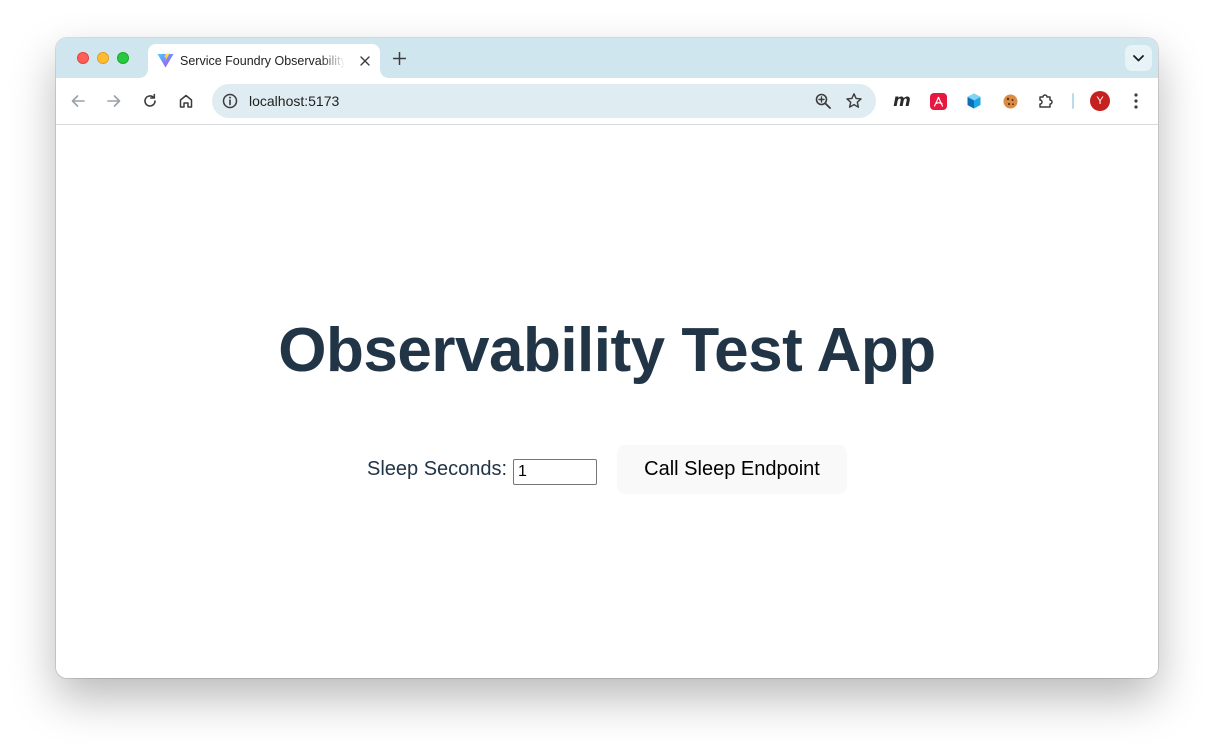 The height and width of the screenshot is (752, 1214). Describe the element at coordinates (78, 101) in the screenshot. I see `back-arrow-icon` at that location.